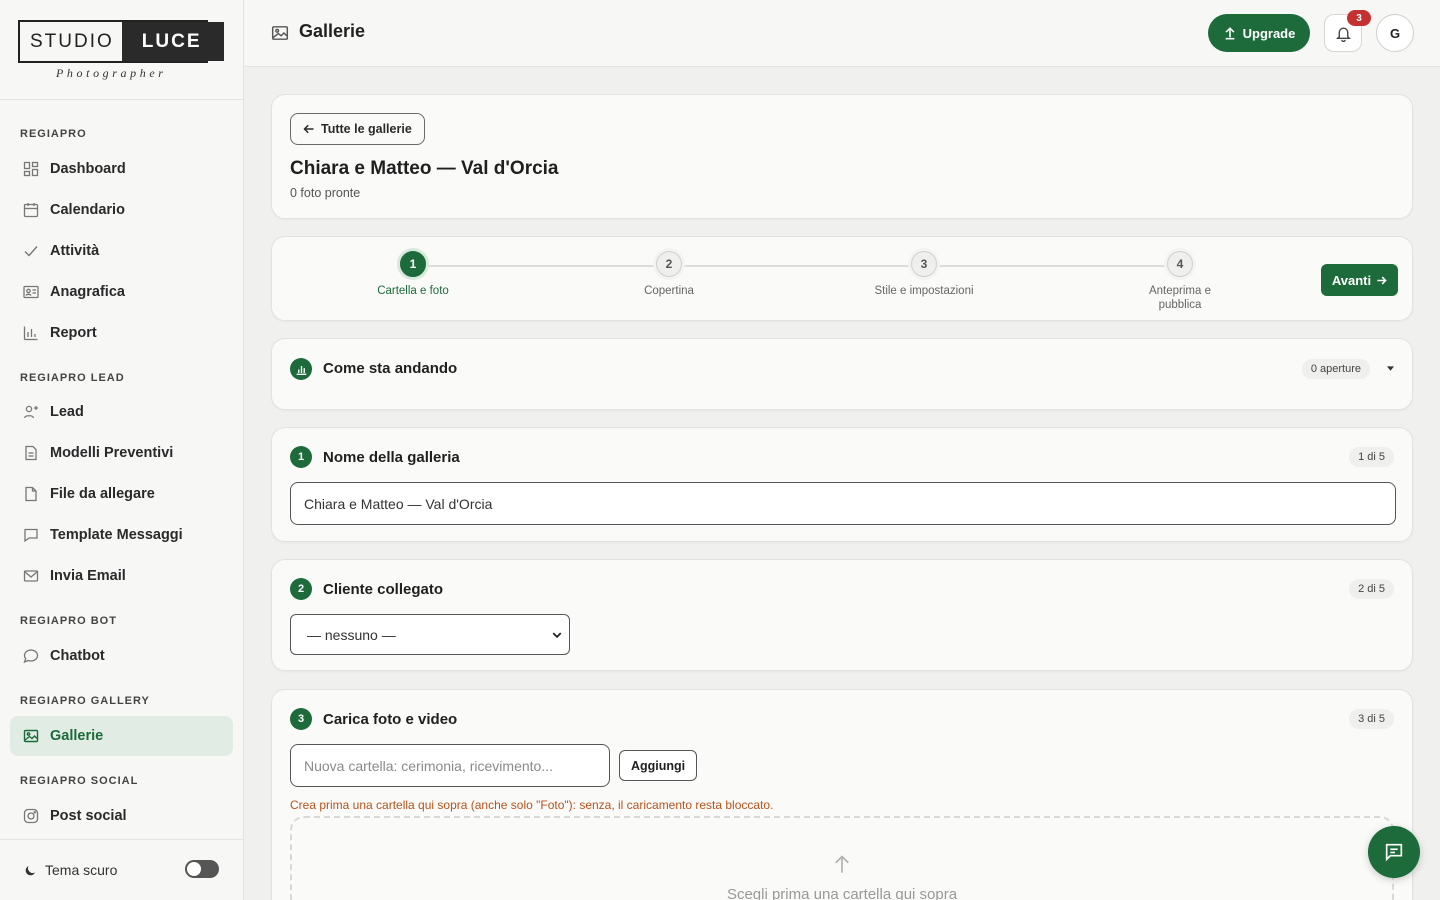  Describe the element at coordinates (85, 701) in the screenshot. I see `nav-section-regiapro-gallery: REGIAPRO GALLERY` at that location.